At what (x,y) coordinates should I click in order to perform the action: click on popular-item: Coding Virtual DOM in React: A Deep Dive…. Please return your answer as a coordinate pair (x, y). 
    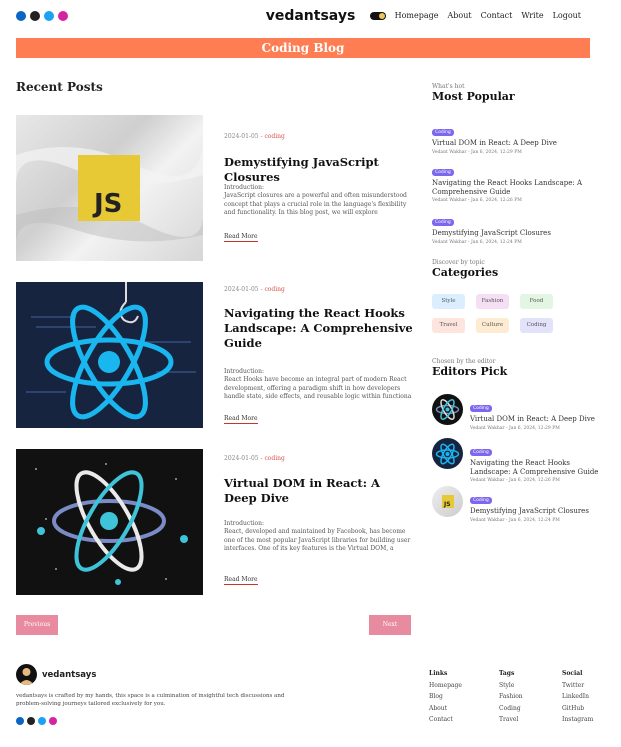
    Looking at the image, I should click on (512, 136).